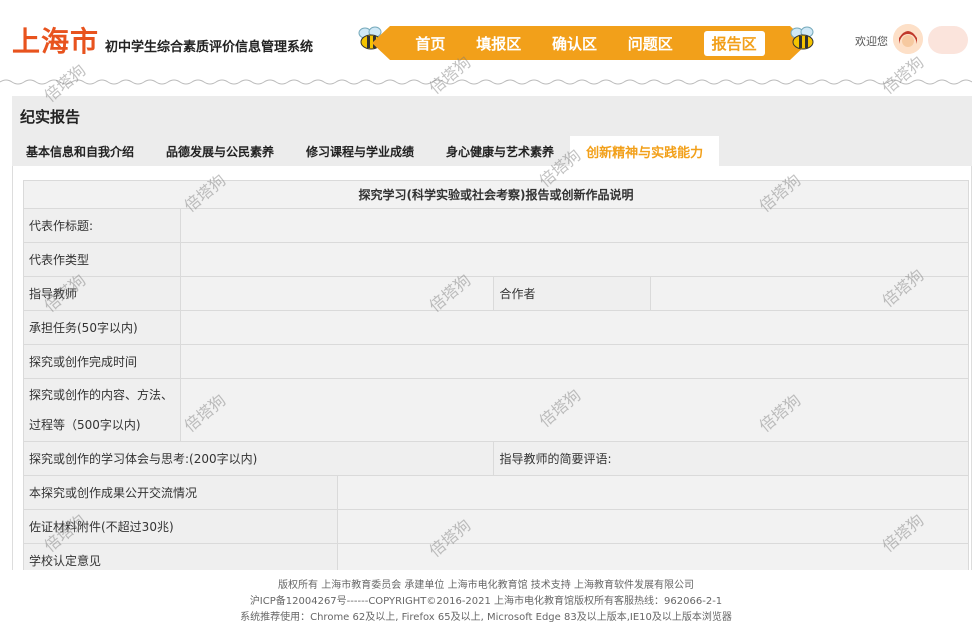 This screenshot has width=972, height=629. I want to click on logo: 上海市 初中学生综合素质评价信息管理系统, so click(162, 40).